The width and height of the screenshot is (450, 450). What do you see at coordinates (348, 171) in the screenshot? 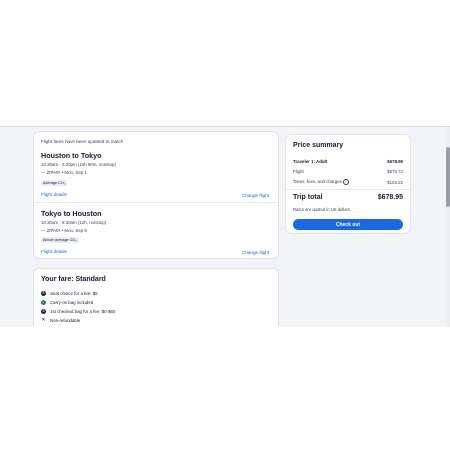
I see `flight-price-row: Flight $575.73` at bounding box center [348, 171].